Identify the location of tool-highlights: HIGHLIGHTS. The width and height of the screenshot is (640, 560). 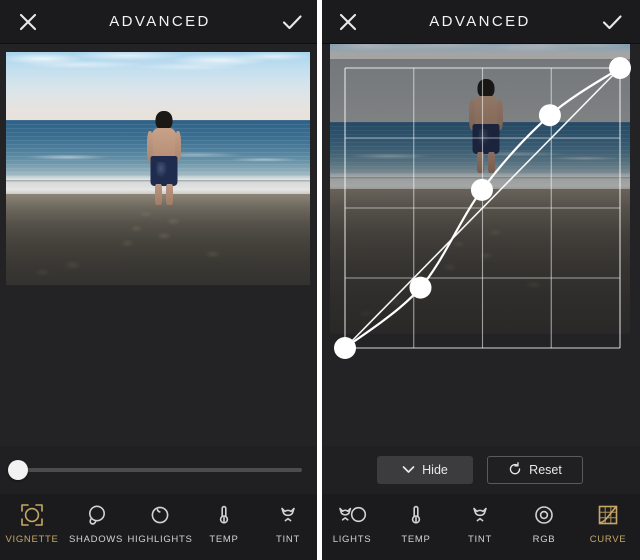
(160, 524).